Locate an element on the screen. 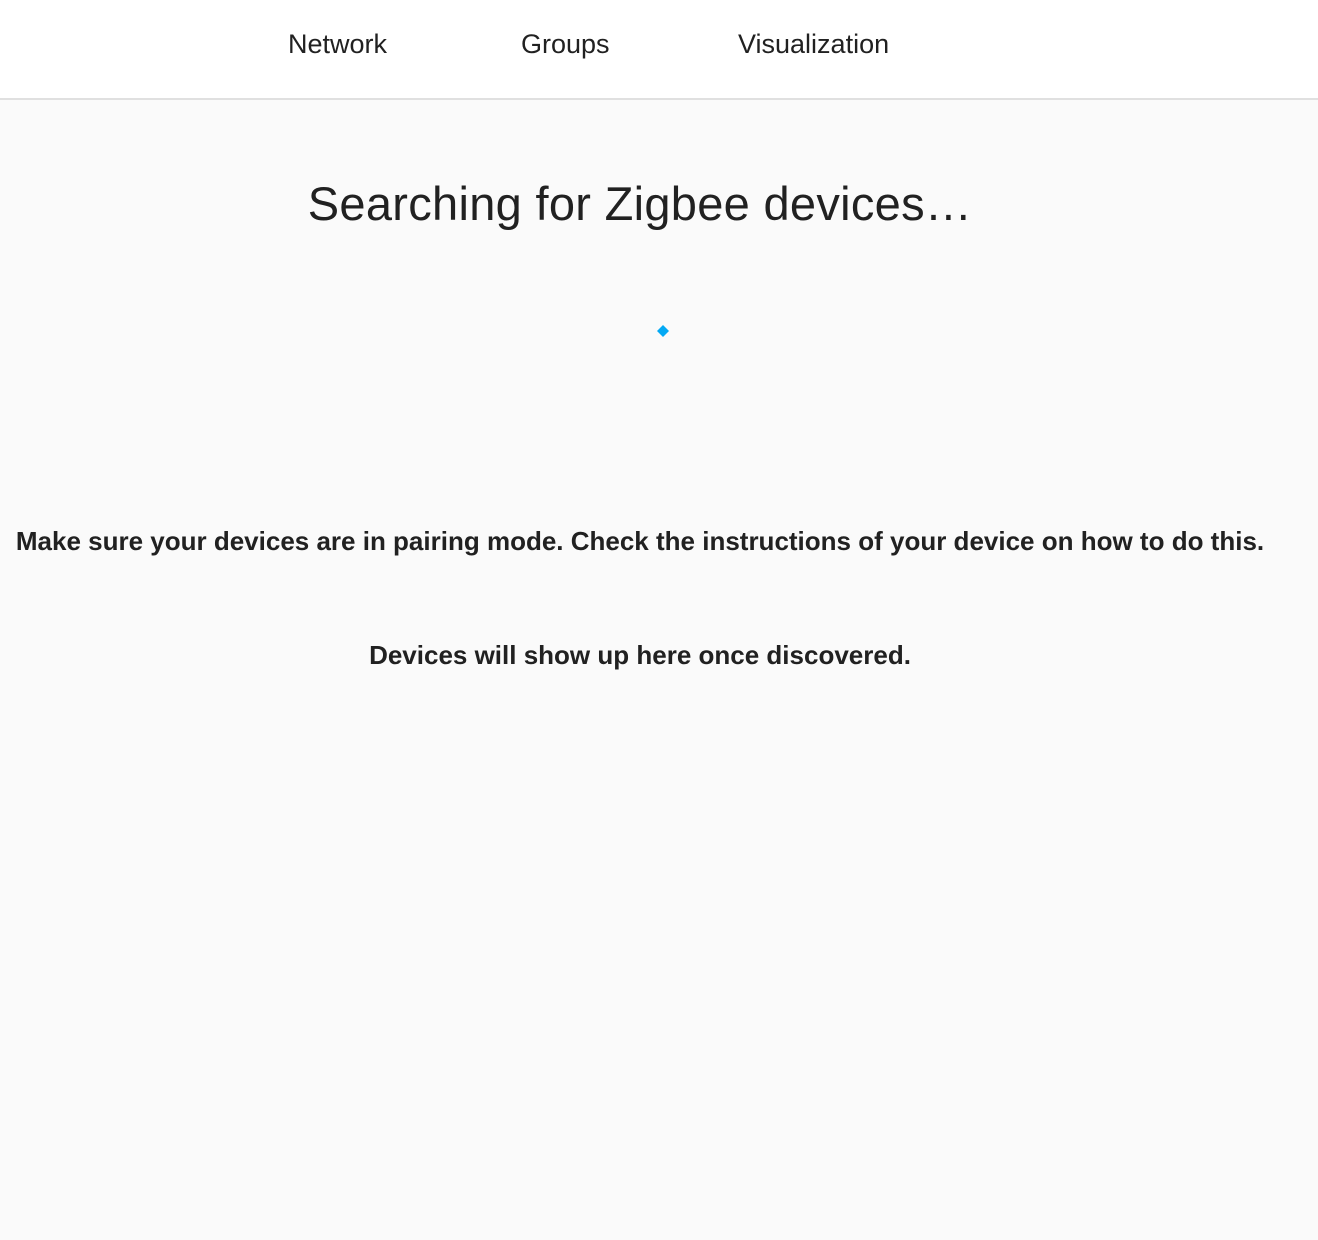 This screenshot has width=1318, height=1240. loading-spinner-icon is located at coordinates (663, 331).